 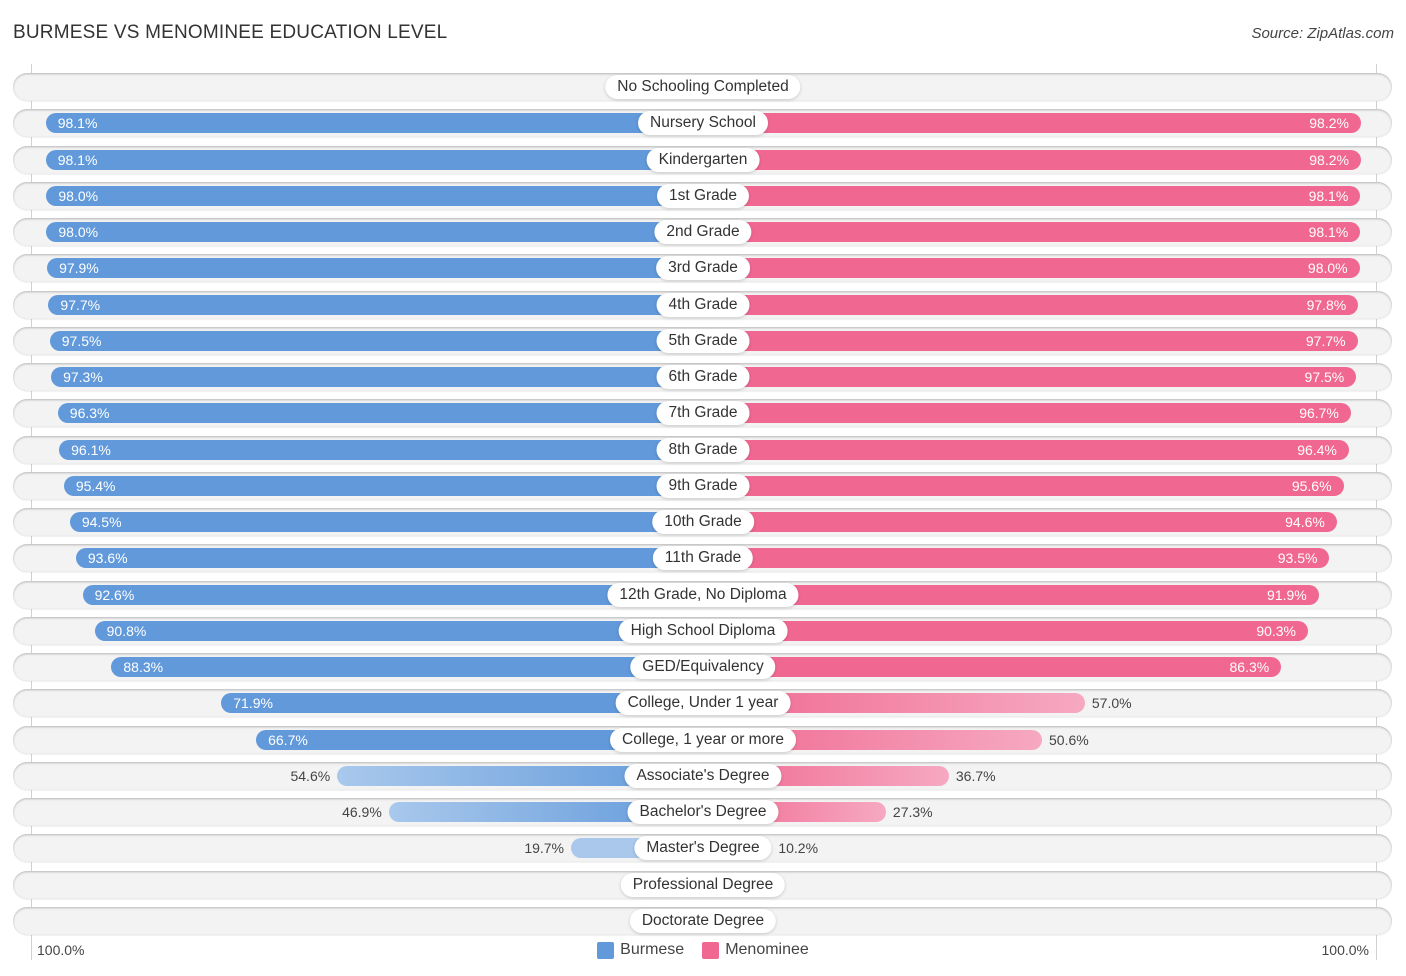 What do you see at coordinates (78, 195) in the screenshot?
I see `value-label-burmese-1st-grade: 98.0%` at bounding box center [78, 195].